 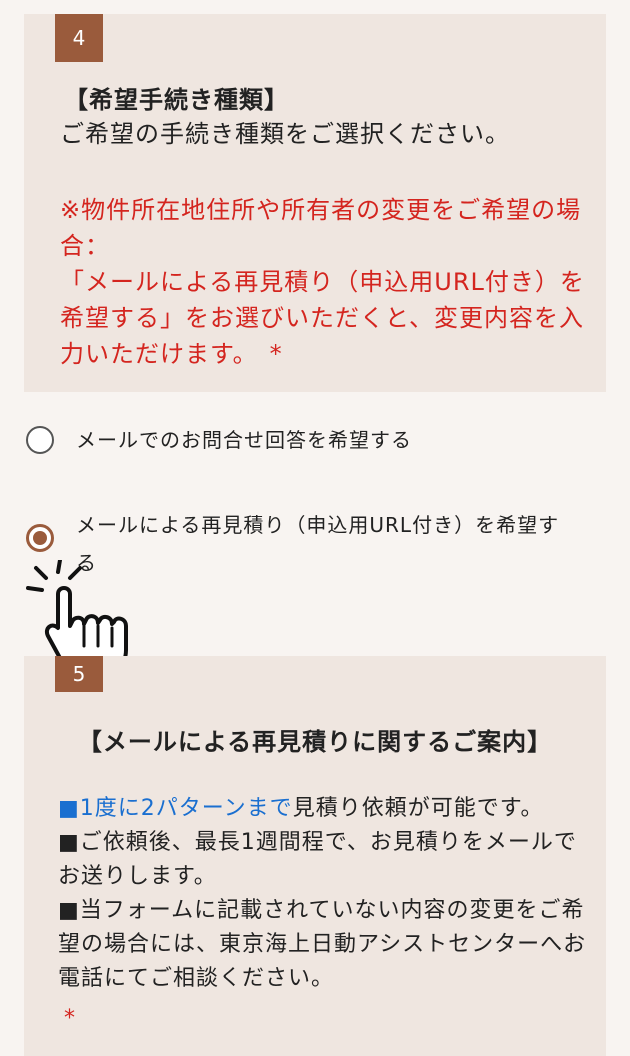 What do you see at coordinates (40, 440) in the screenshot?
I see `radio-button-unchecked` at bounding box center [40, 440].